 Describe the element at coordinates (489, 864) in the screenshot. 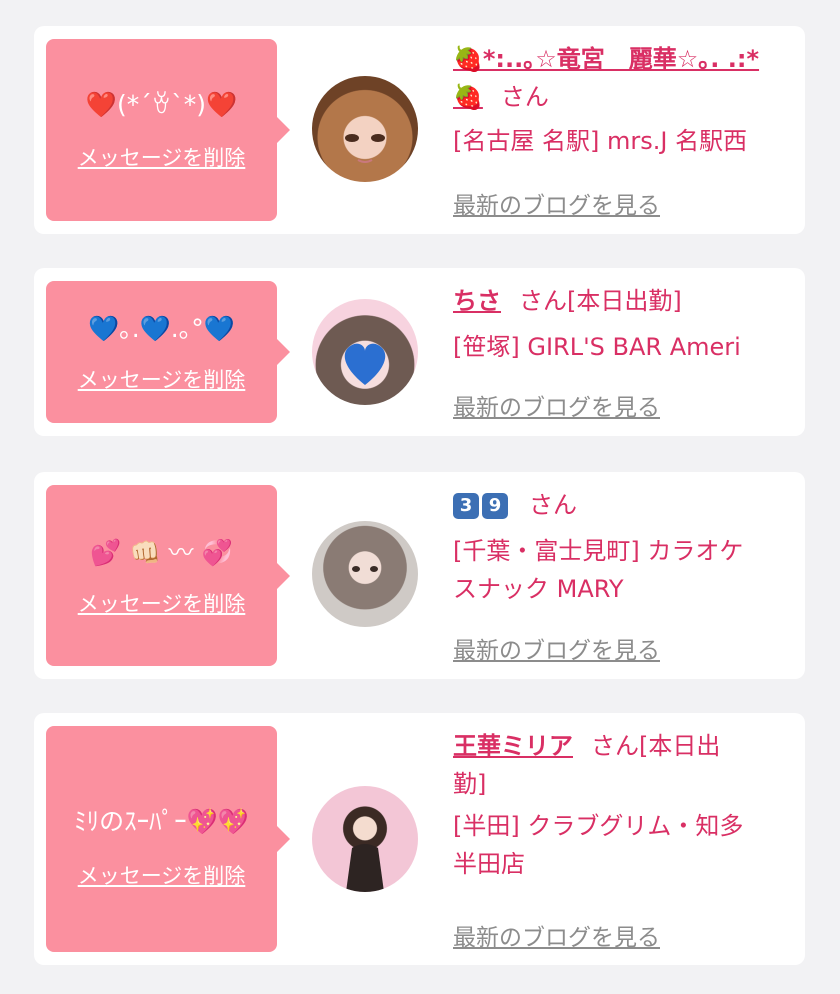

I see `shop-info-cont: 半田店` at that location.